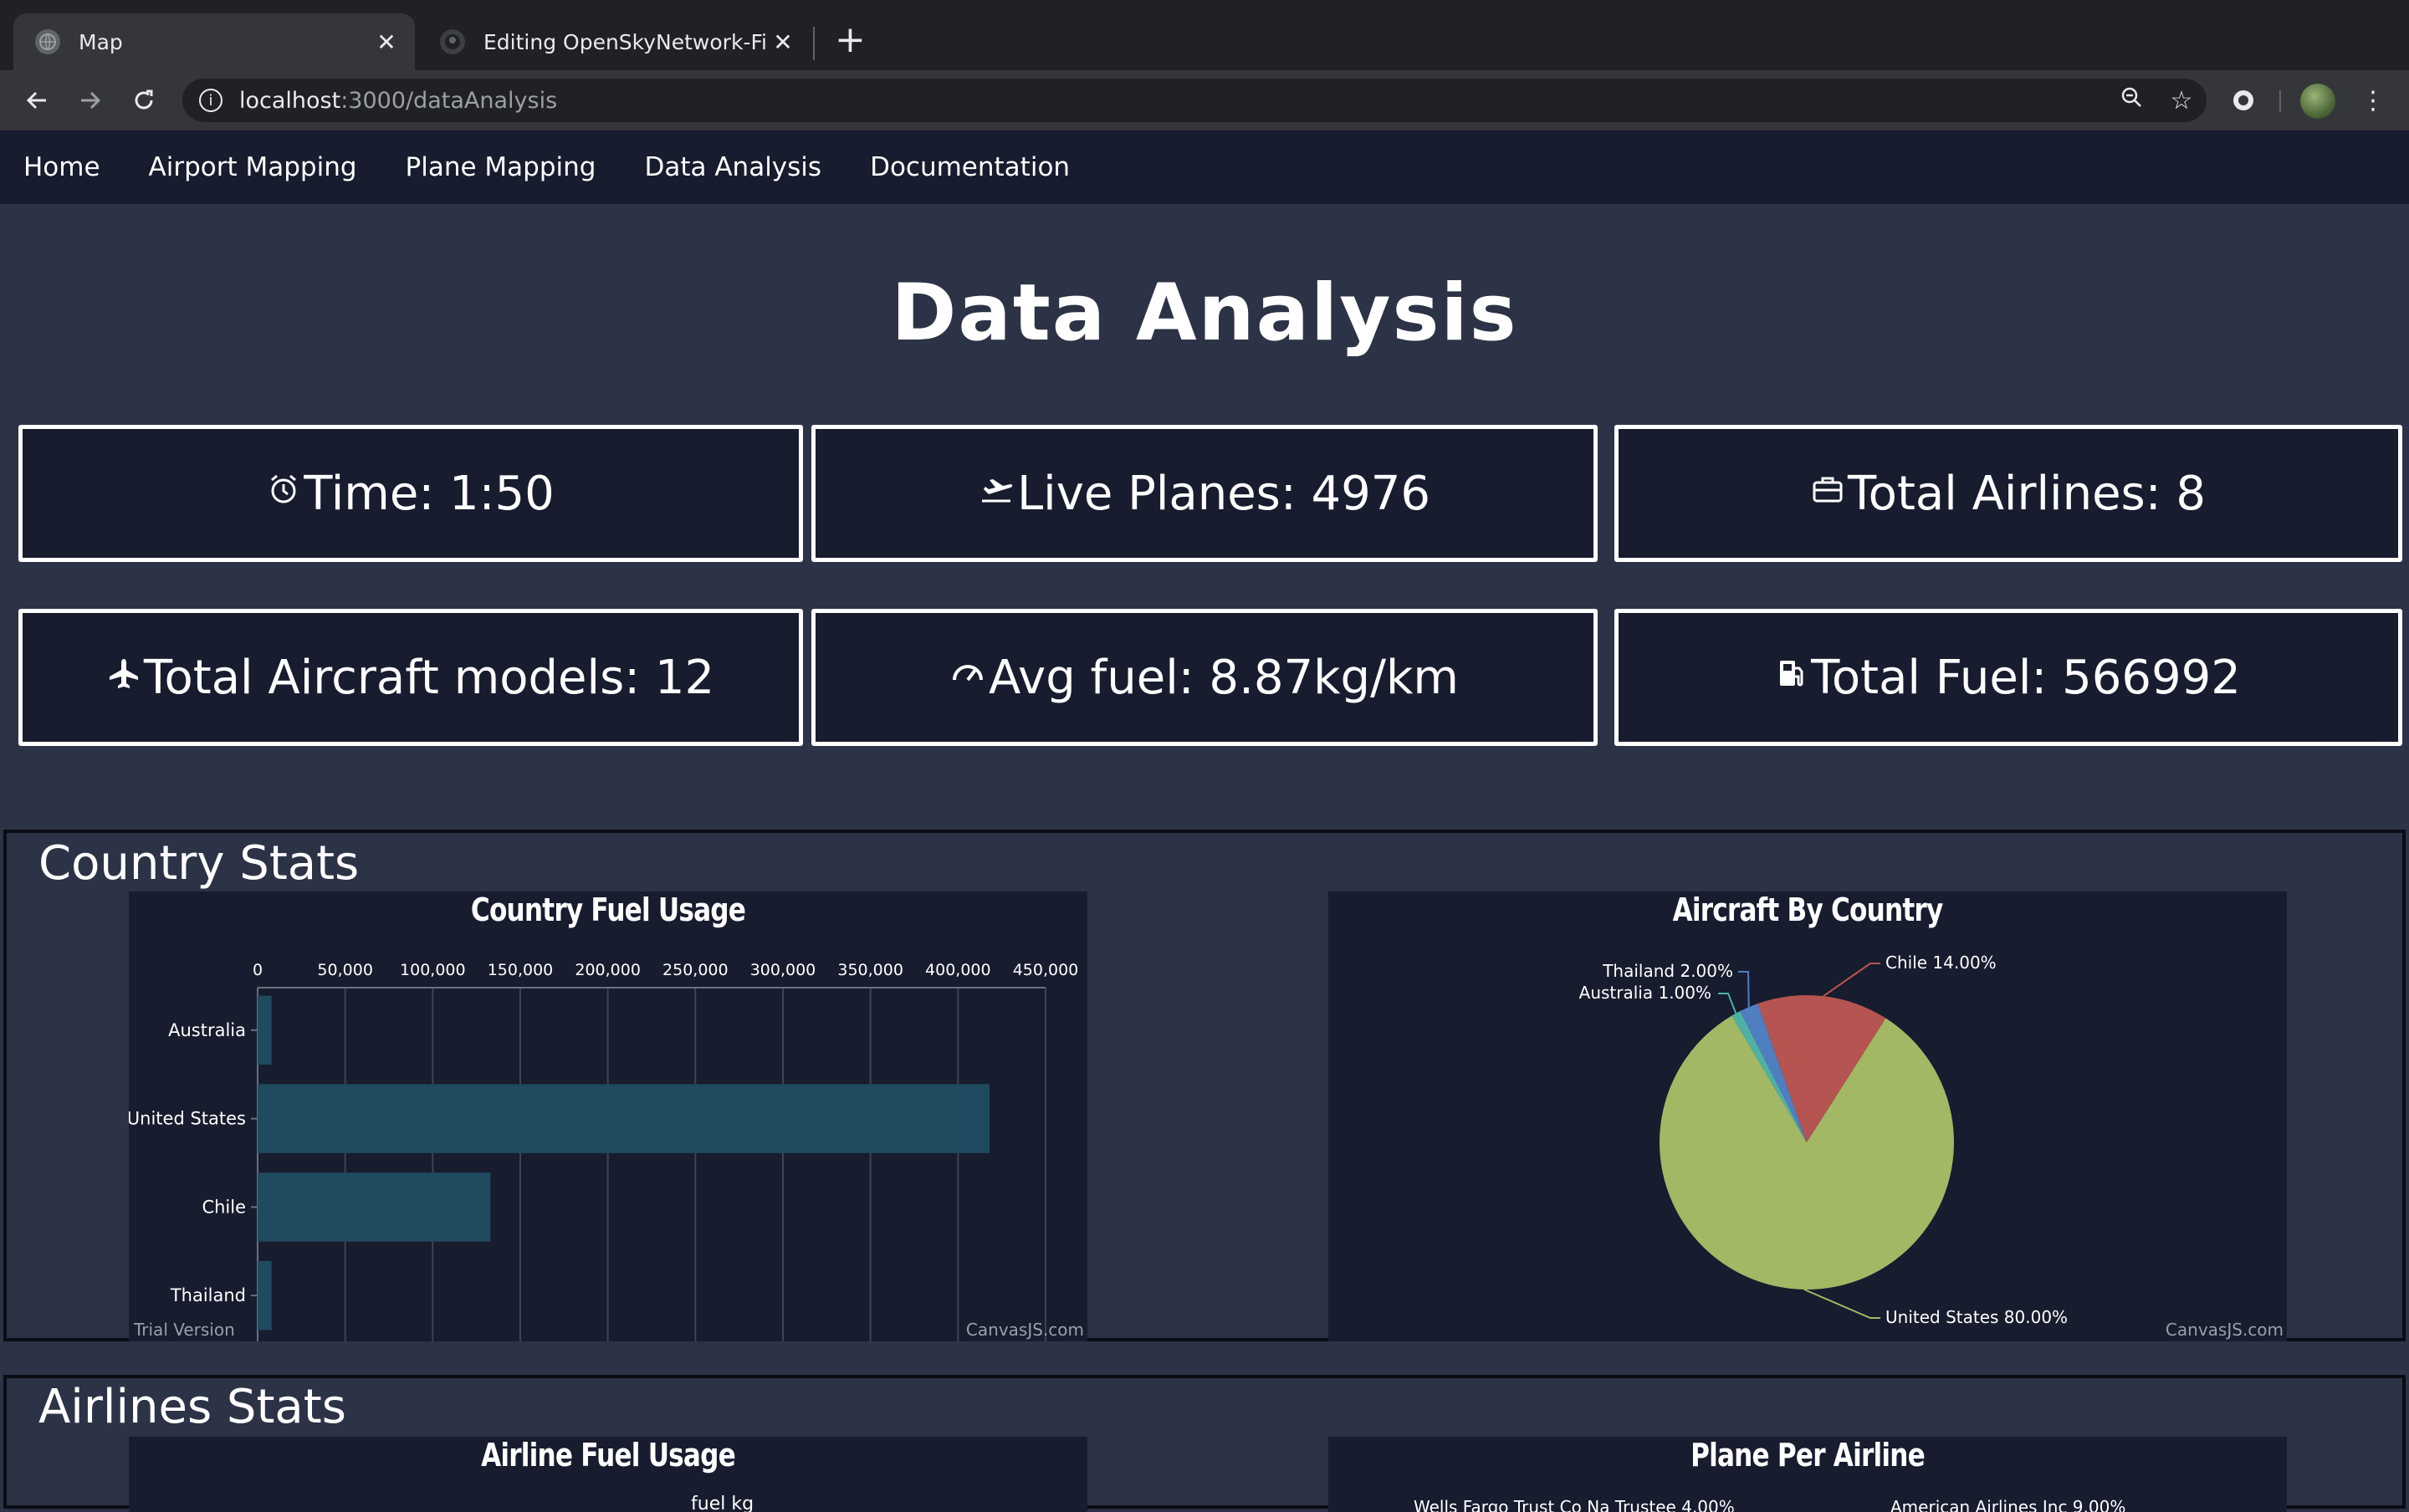  What do you see at coordinates (192, 1407) in the screenshot?
I see `section-title: Airlines Stats` at bounding box center [192, 1407].